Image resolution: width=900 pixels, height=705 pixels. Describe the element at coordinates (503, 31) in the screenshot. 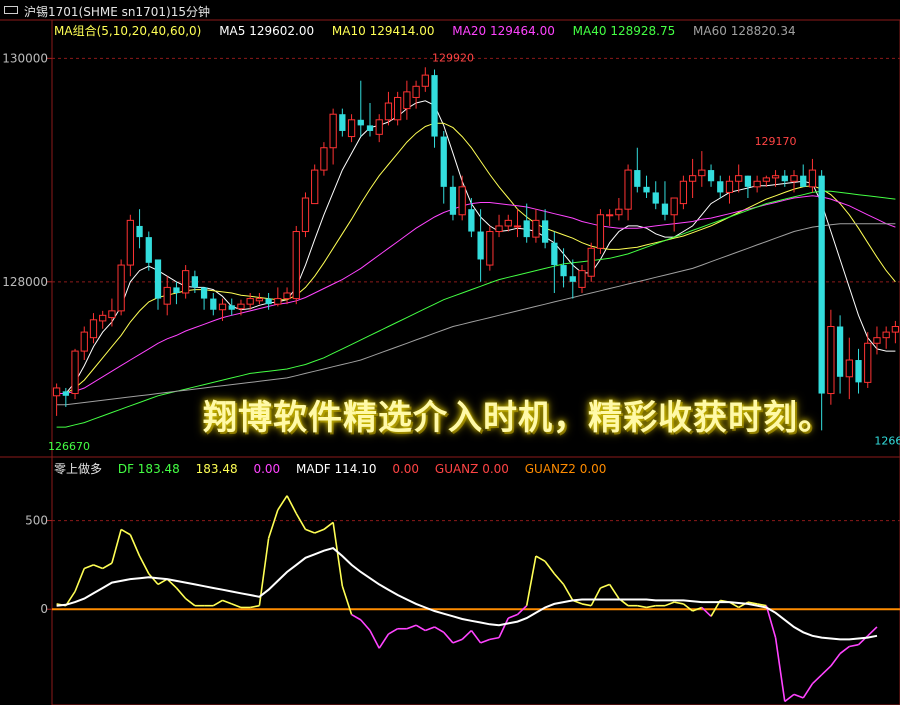

I see `ma-legend-ma20: MA20 129464.00` at that location.